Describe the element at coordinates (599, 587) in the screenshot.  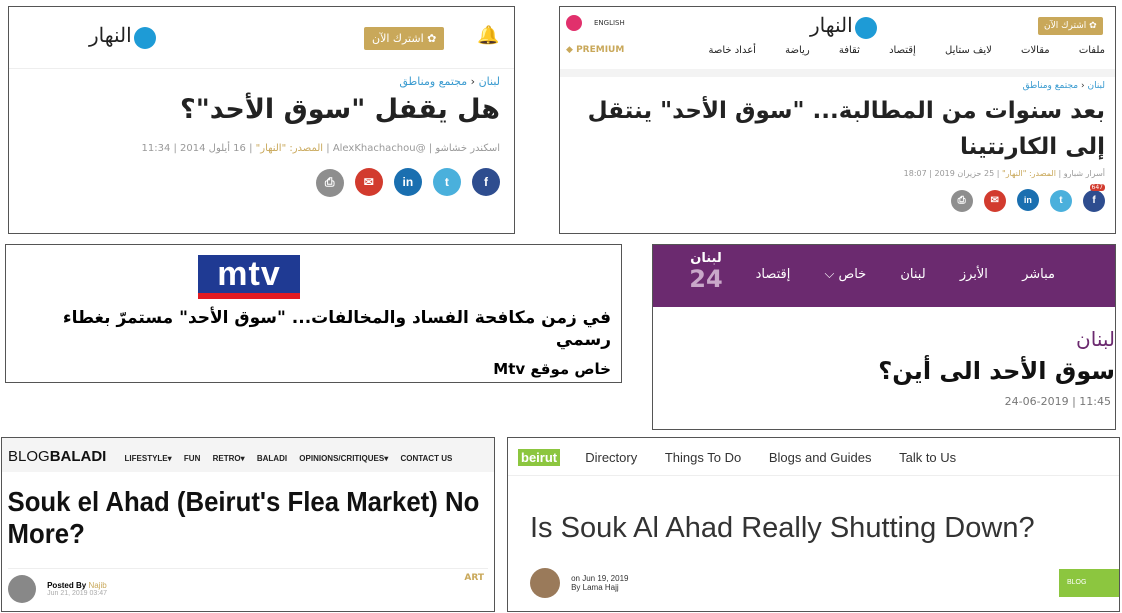
I see `author-link: By Lama Hajj` at that location.